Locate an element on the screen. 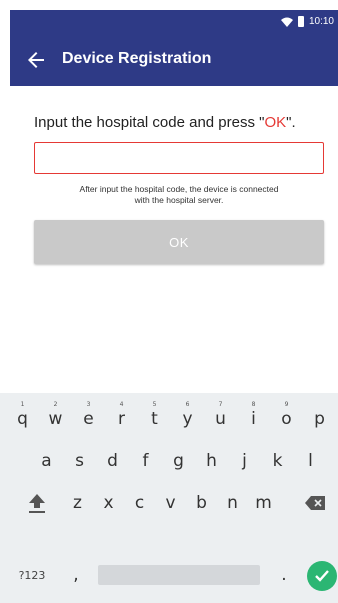  key-label: w is located at coordinates (55, 419).